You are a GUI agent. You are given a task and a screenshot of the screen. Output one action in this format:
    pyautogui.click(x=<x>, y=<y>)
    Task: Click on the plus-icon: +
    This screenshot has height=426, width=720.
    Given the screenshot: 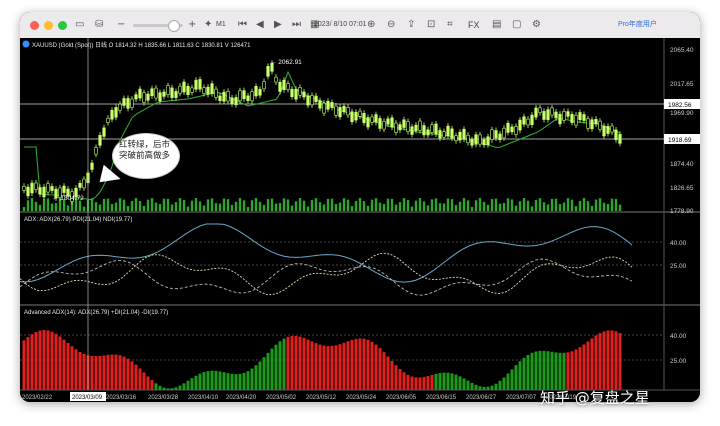 What is the action you would take?
    pyautogui.click(x=192, y=25)
    